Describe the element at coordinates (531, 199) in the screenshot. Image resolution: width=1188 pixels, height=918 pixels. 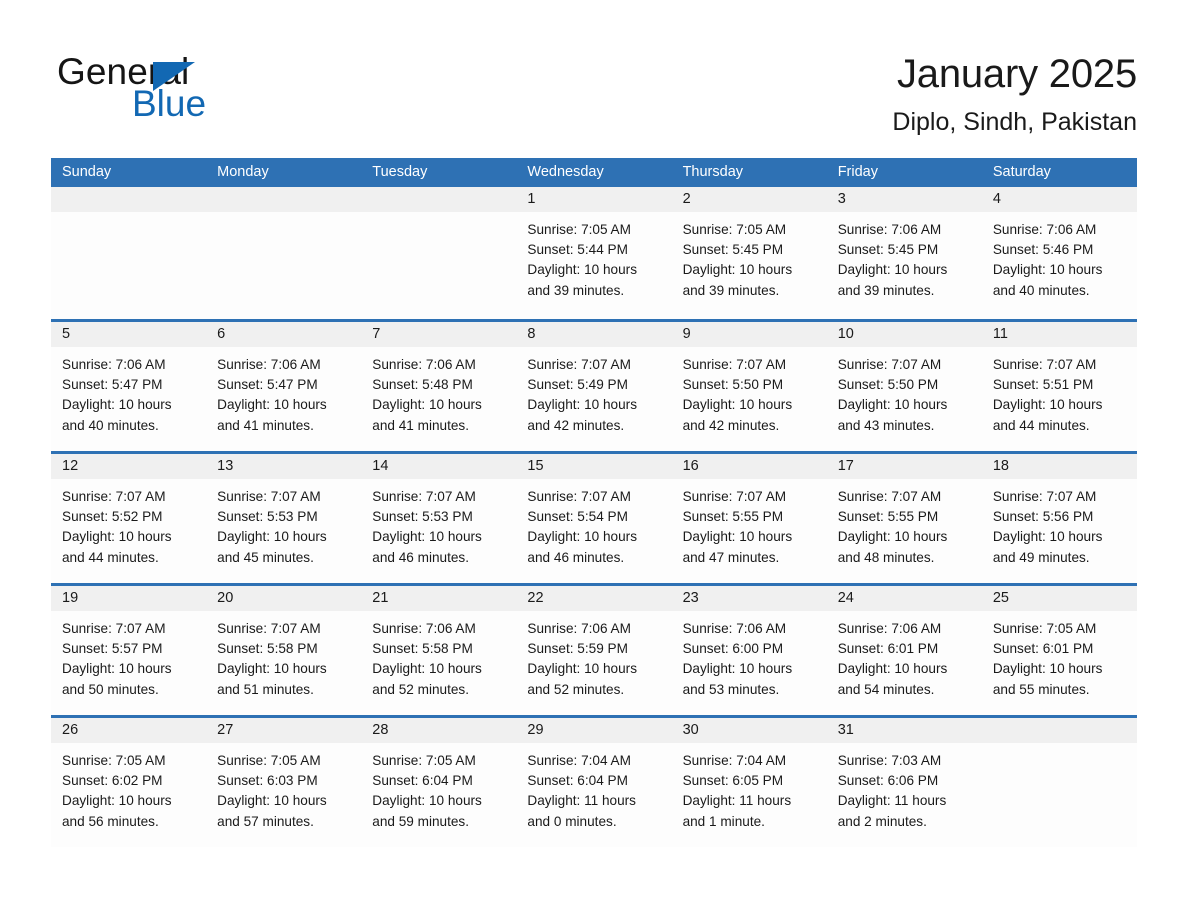
I see `day-number: 1` at that location.